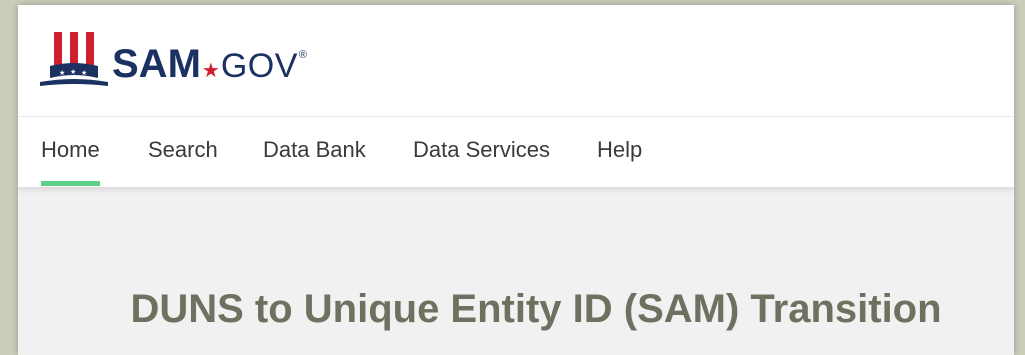  What do you see at coordinates (314, 162) in the screenshot?
I see `nav-item-data-bank: Data Bank` at bounding box center [314, 162].